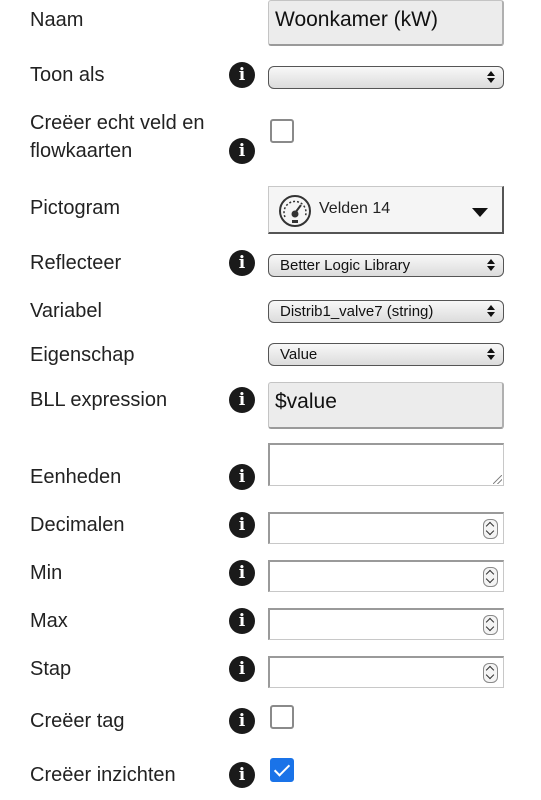 The image size is (541, 800). What do you see at coordinates (497, 479) in the screenshot?
I see `resize-grip-icon` at bounding box center [497, 479].